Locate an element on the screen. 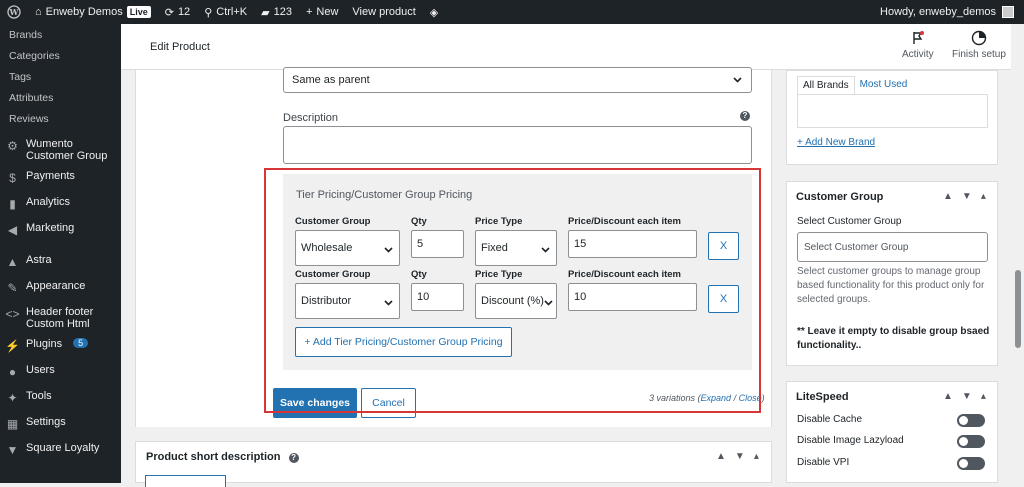  sidebar-item-label: Wumento Customer Group is located at coordinates (67, 150).